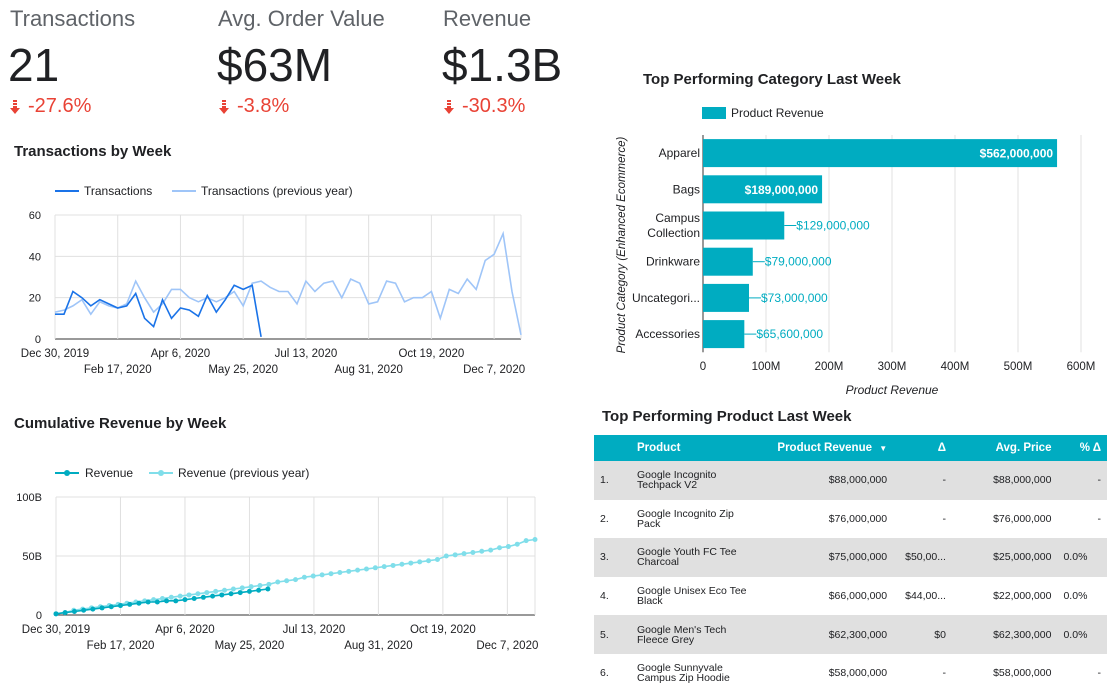 The height and width of the screenshot is (693, 1113). What do you see at coordinates (184, 630) in the screenshot?
I see `x-tick-label: Apr 6, 2020` at bounding box center [184, 630].